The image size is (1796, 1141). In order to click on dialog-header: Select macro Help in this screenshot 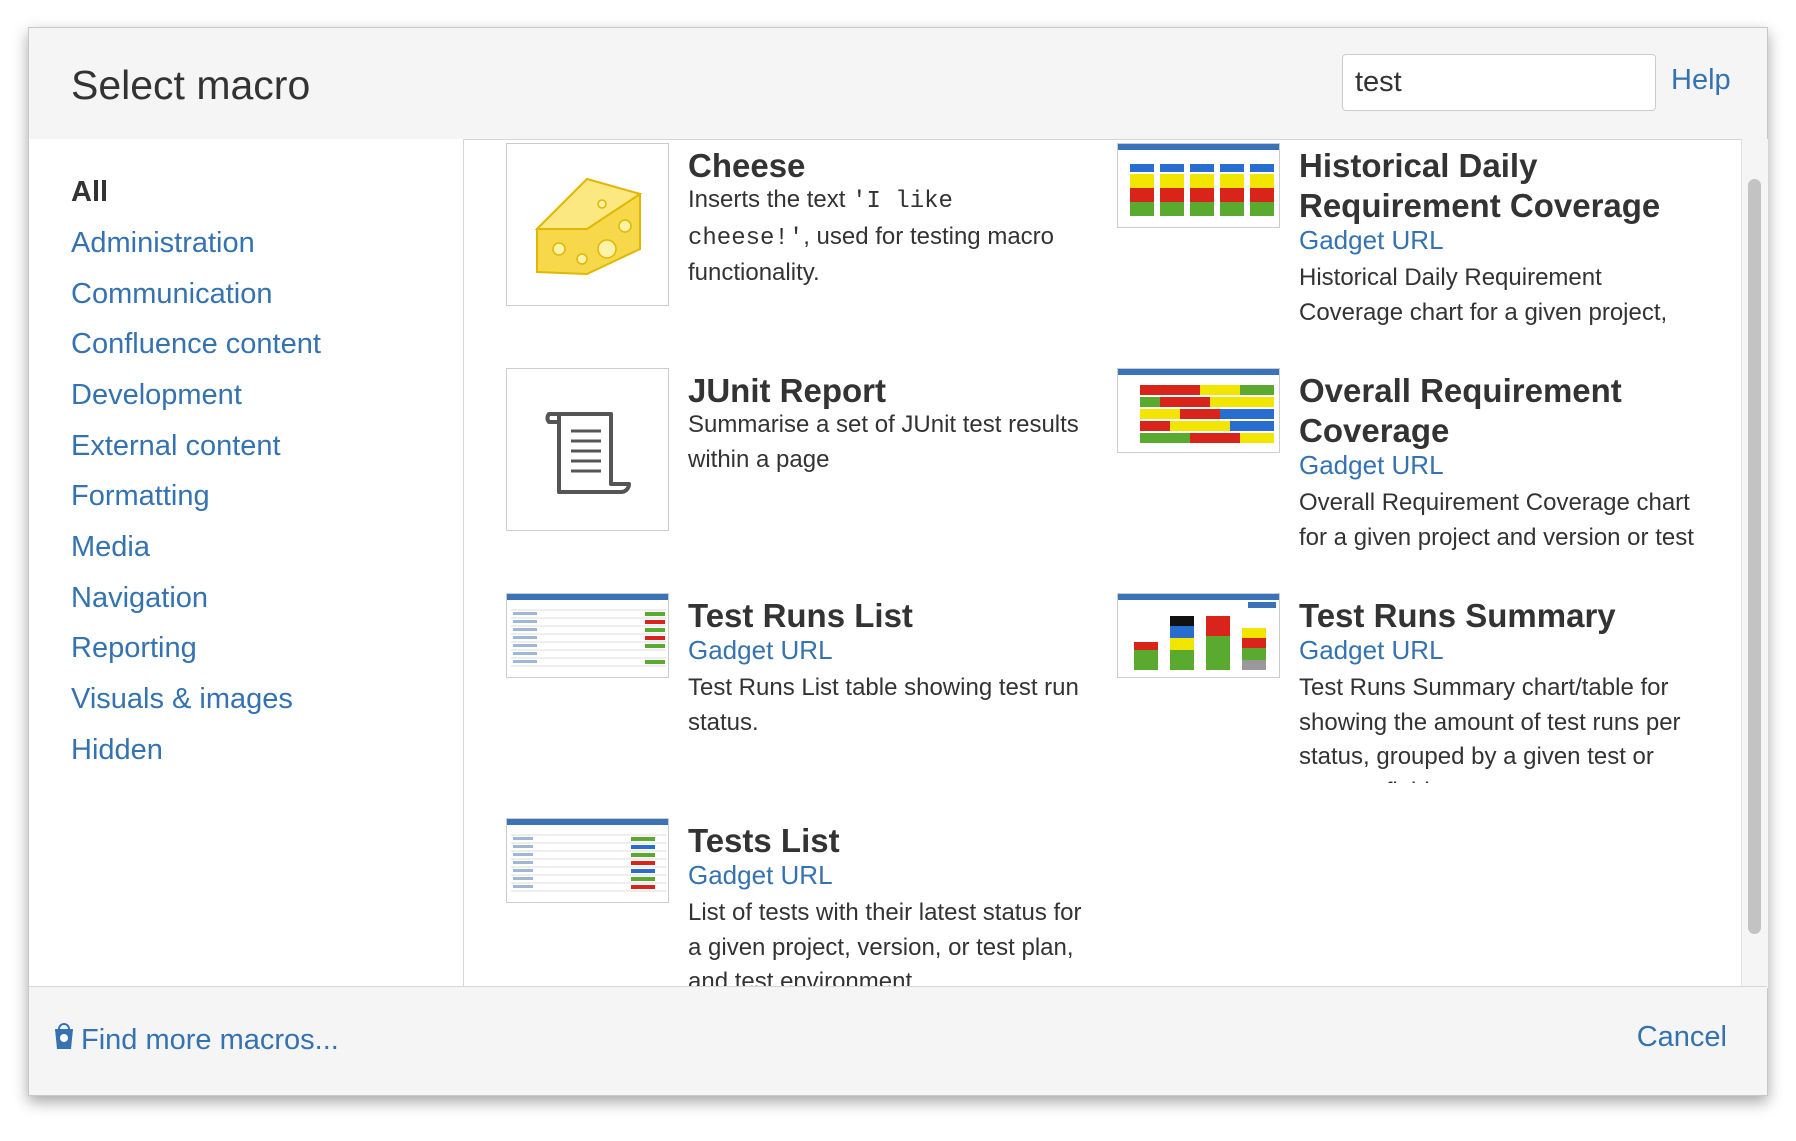, I will do `click(898, 84)`.